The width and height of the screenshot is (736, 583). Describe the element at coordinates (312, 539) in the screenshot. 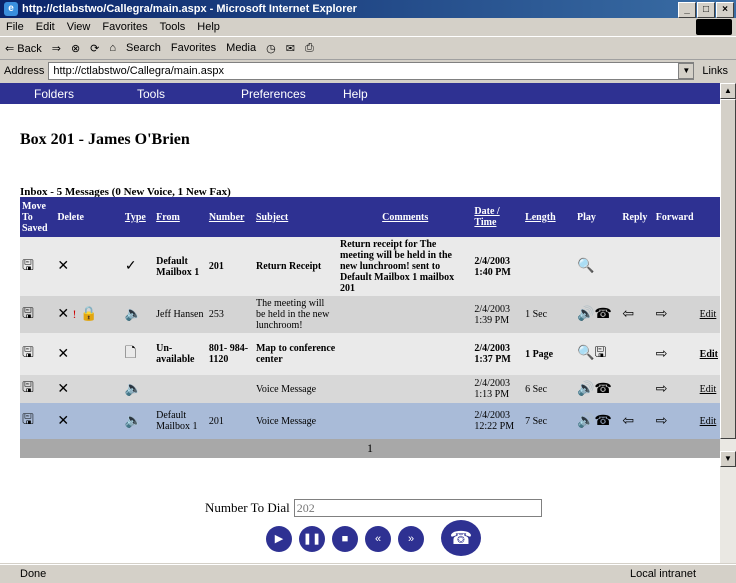

I see `pause-control-button: ❚❚` at that location.